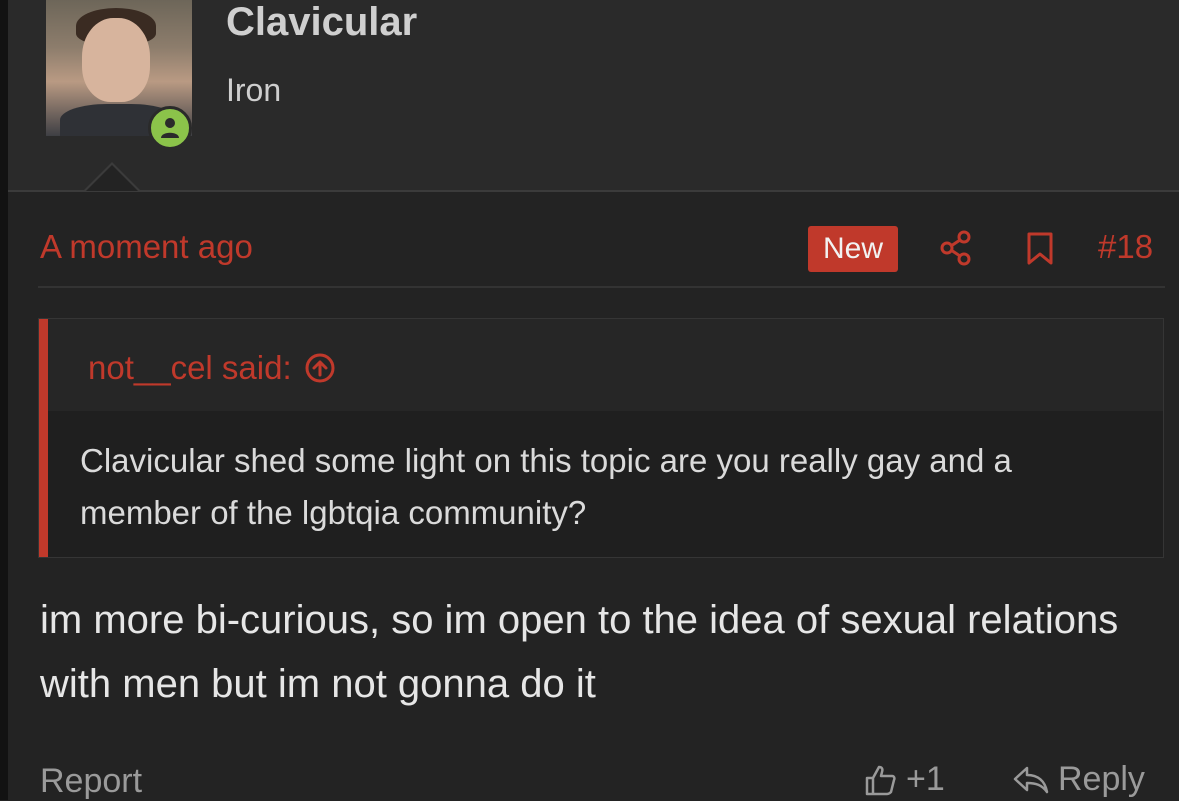  I want to click on user-title: Iron, so click(254, 90).